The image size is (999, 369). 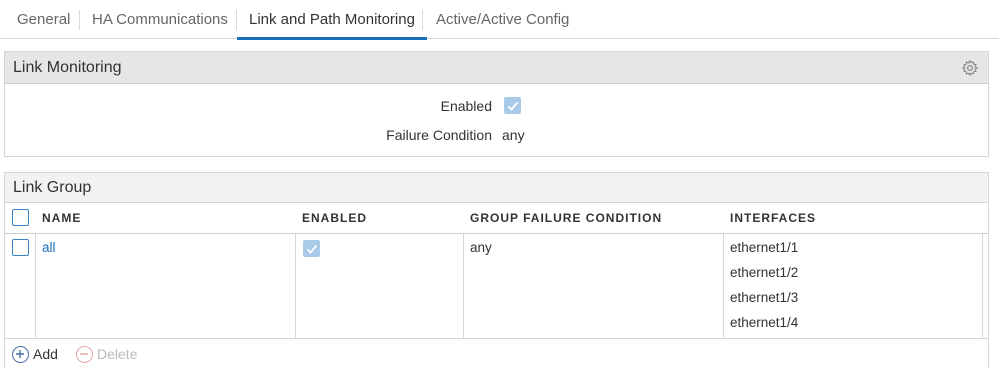 I want to click on tab-general: General, so click(x=43, y=19).